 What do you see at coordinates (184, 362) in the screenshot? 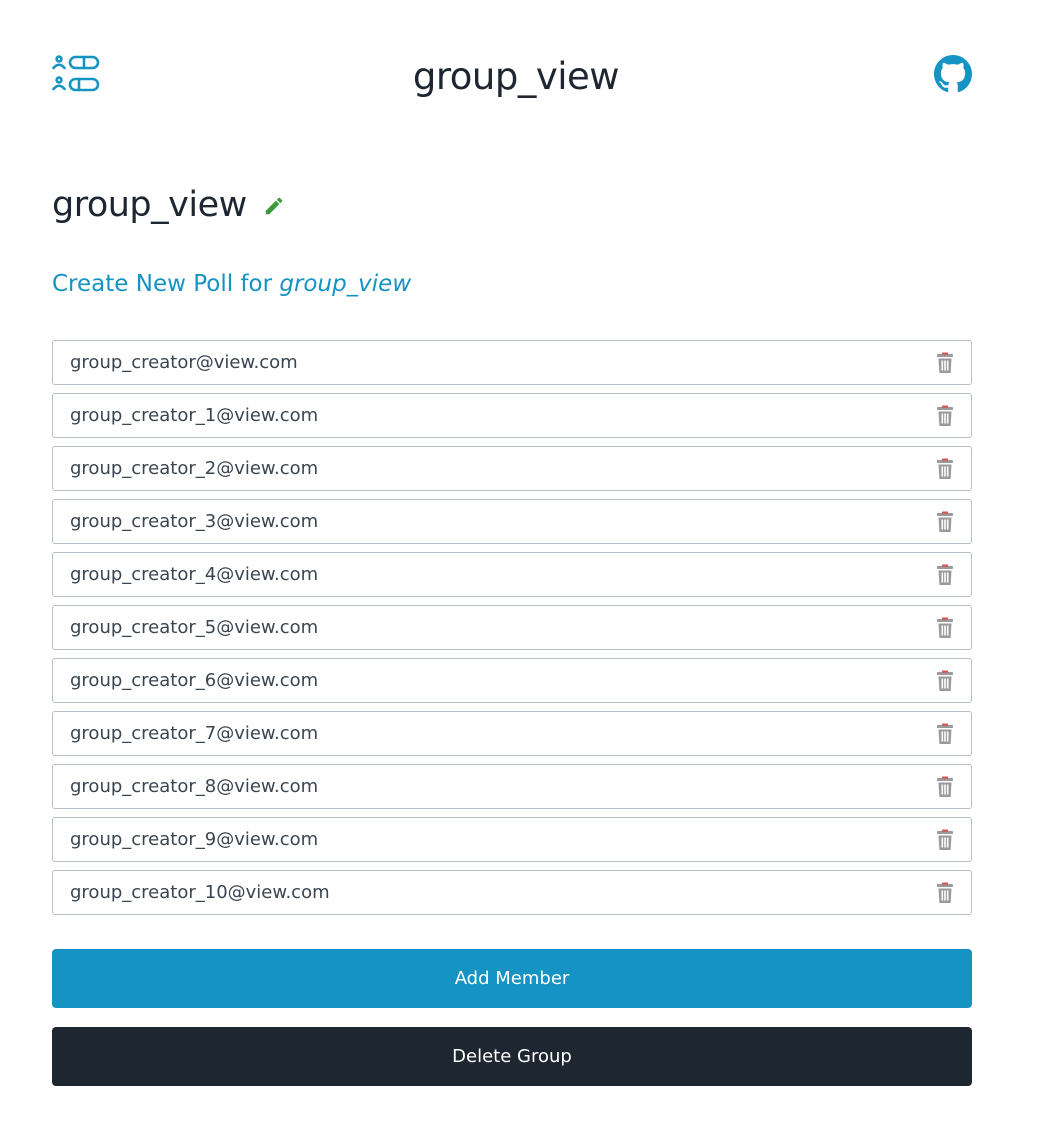
I see `member-email: group_creator@view.com` at bounding box center [184, 362].